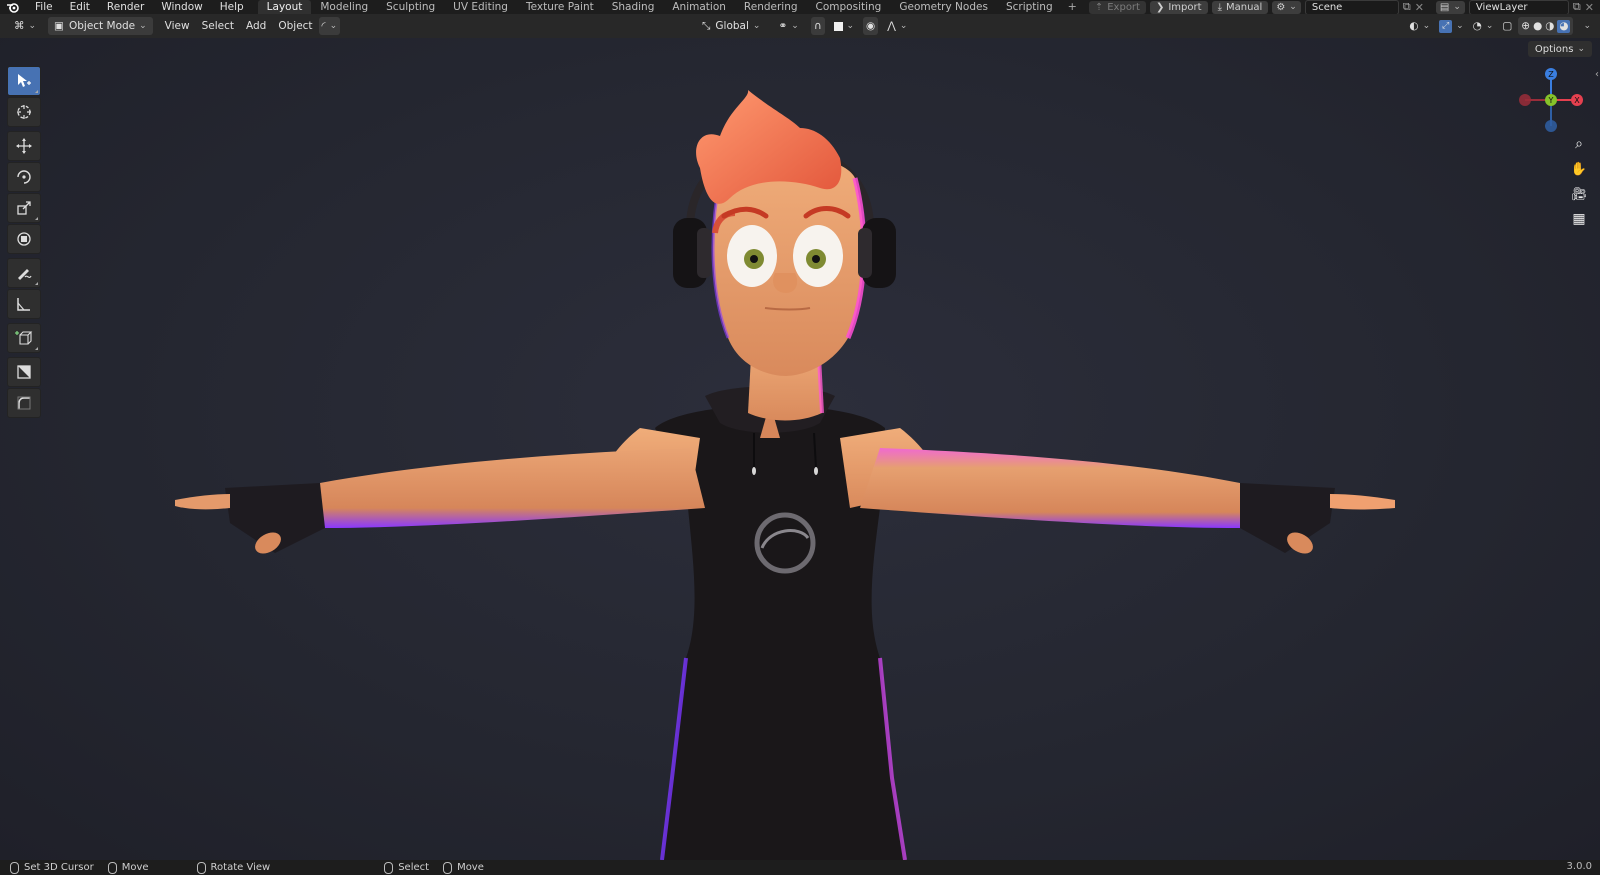 This screenshot has height=875, width=1600. Describe the element at coordinates (231, 7) in the screenshot. I see `menu-help: Help` at that location.